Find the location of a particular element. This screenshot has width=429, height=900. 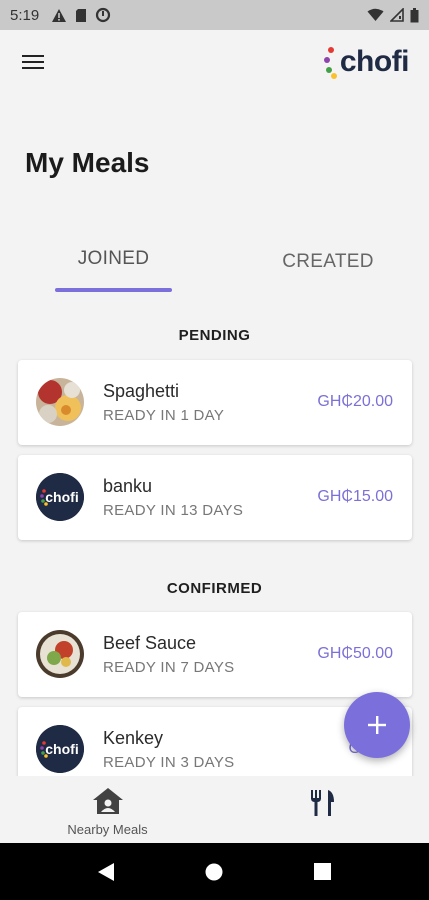

app-bar: chofi is located at coordinates (214, 65).